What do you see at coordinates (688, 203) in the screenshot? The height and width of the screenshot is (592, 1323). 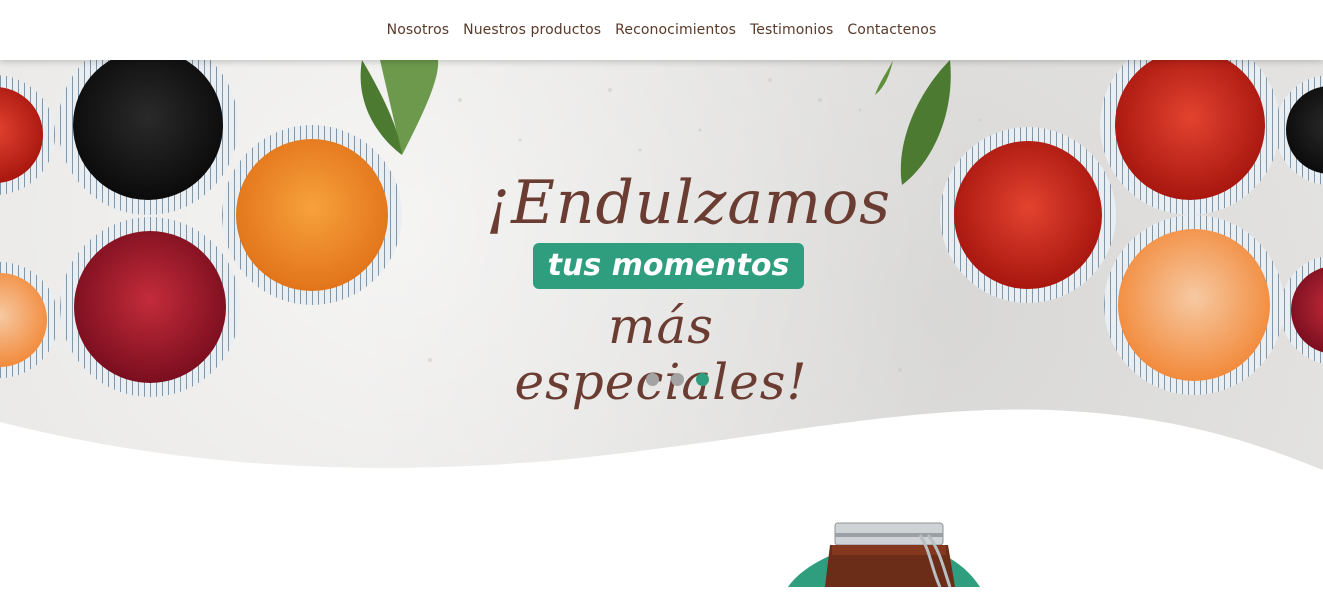 I see `headline-line-1: ¡Endulzamos` at bounding box center [688, 203].